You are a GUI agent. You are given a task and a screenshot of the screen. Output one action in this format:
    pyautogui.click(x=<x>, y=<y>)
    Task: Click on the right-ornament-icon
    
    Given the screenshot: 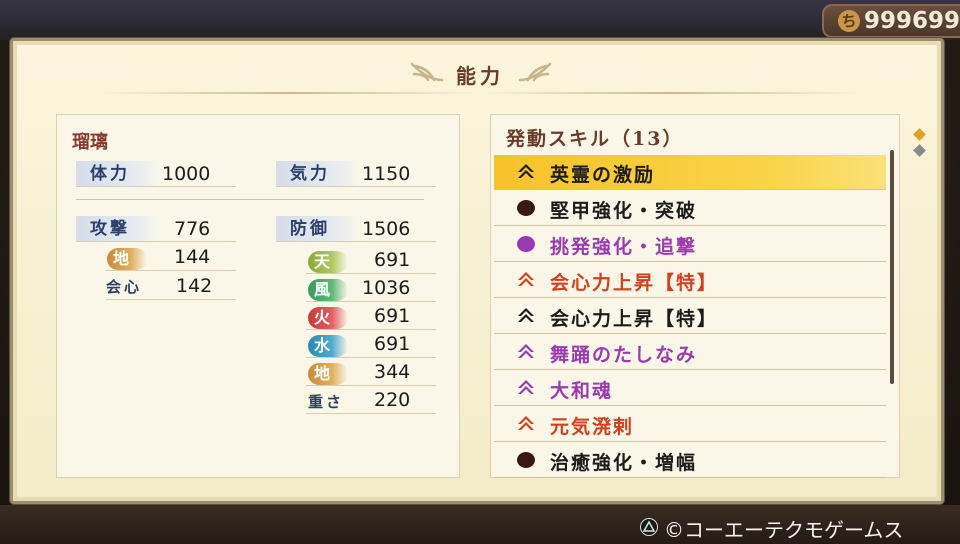 What is the action you would take?
    pyautogui.click(x=535, y=72)
    